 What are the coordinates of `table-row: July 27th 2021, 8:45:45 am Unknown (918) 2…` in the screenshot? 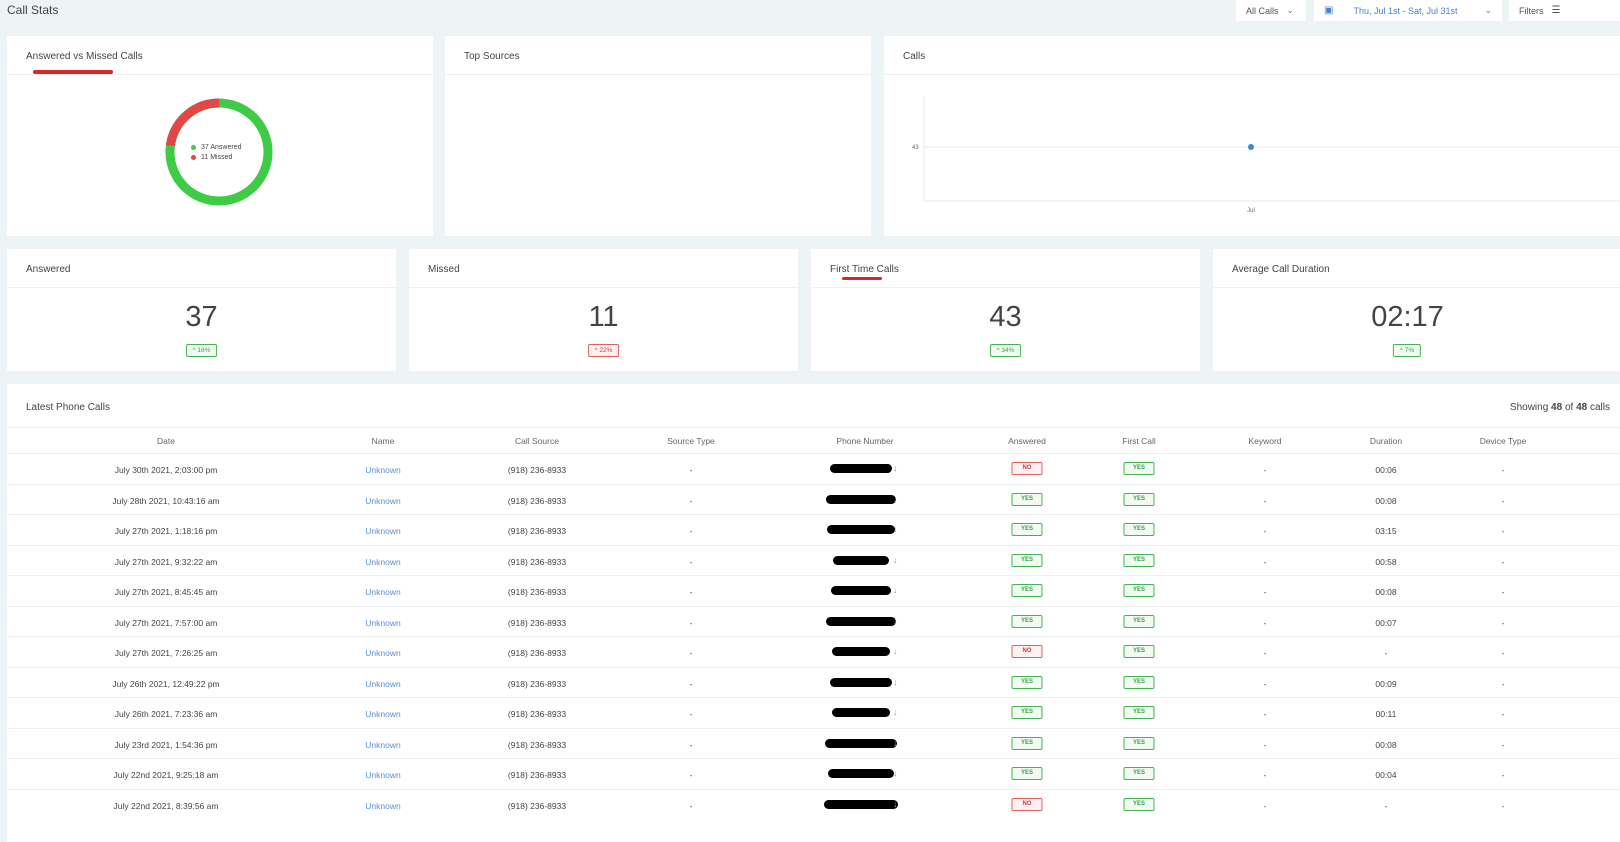 It's located at (813, 590).